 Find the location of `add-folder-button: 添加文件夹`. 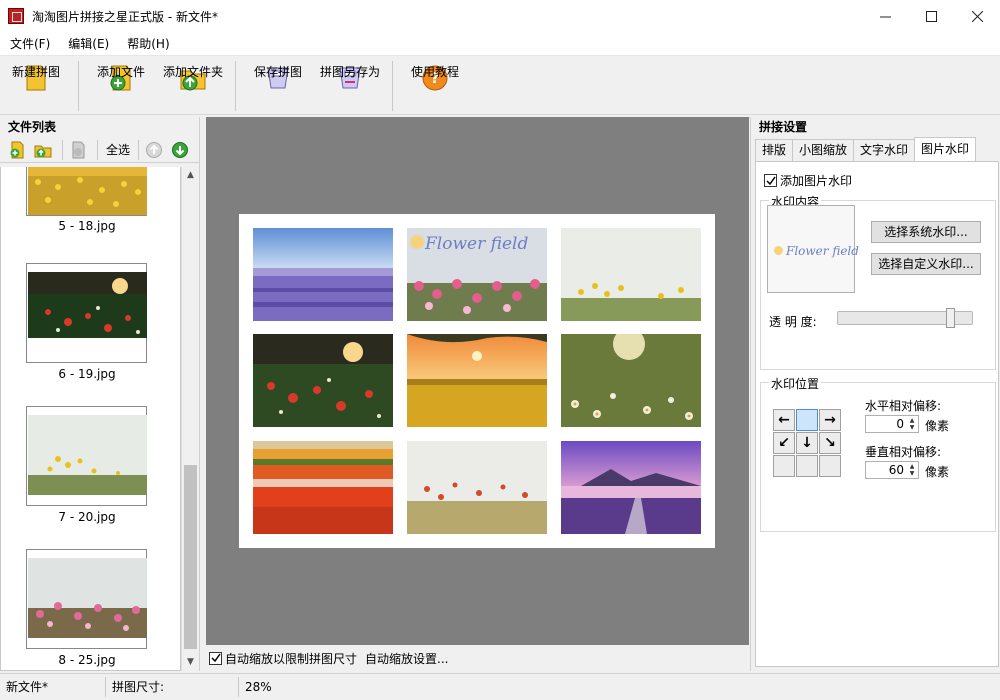

add-folder-button: 添加文件夹 is located at coordinates (193, 86).